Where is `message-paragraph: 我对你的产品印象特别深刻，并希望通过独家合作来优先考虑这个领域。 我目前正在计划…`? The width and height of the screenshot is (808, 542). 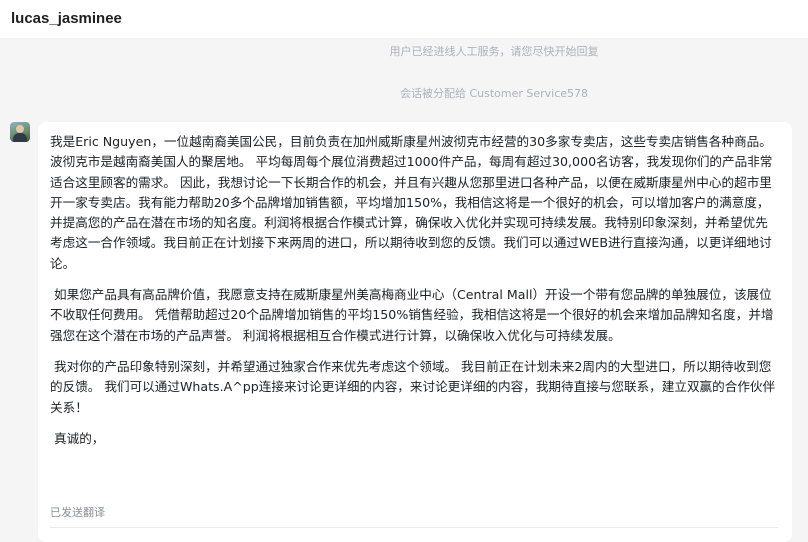
message-paragraph: 我对你的产品印象特别深刻，并希望通过独家合作来优先考虑这个领域。 我目前正在计划… is located at coordinates (413, 386).